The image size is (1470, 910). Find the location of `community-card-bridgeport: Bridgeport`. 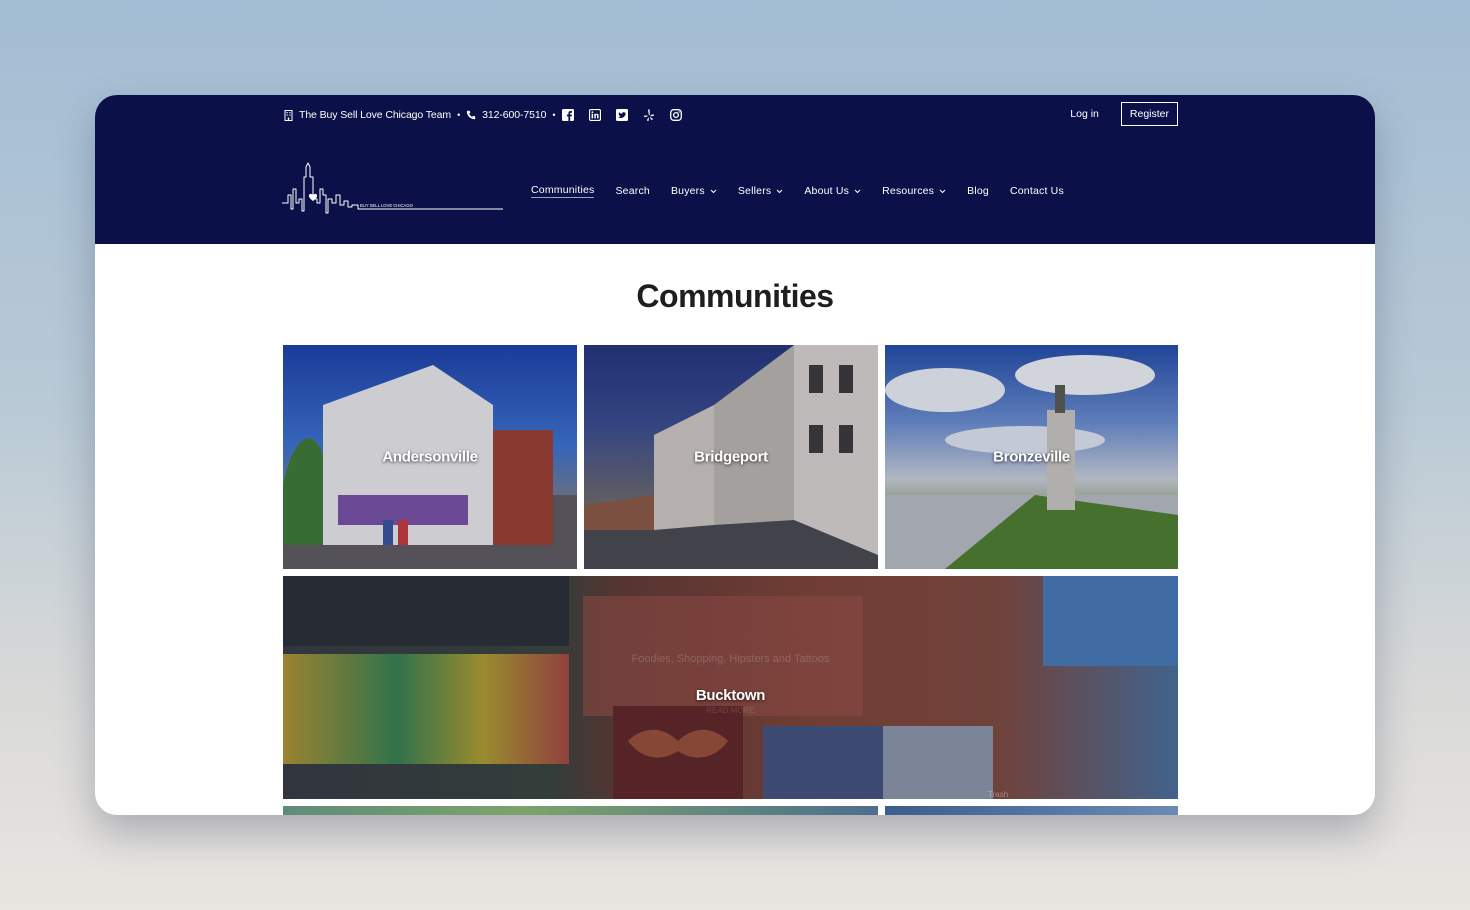

community-card-bridgeport: Bridgeport is located at coordinates (731, 457).